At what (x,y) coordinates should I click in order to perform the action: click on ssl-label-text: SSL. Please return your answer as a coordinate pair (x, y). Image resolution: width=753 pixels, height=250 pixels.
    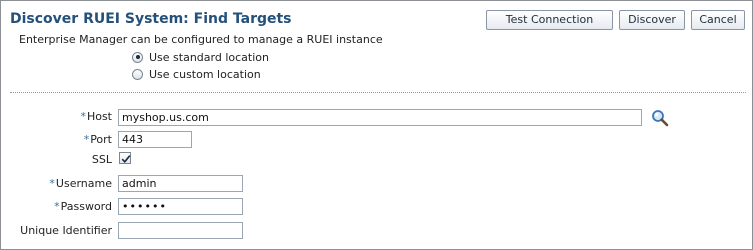
    Looking at the image, I should click on (101, 159).